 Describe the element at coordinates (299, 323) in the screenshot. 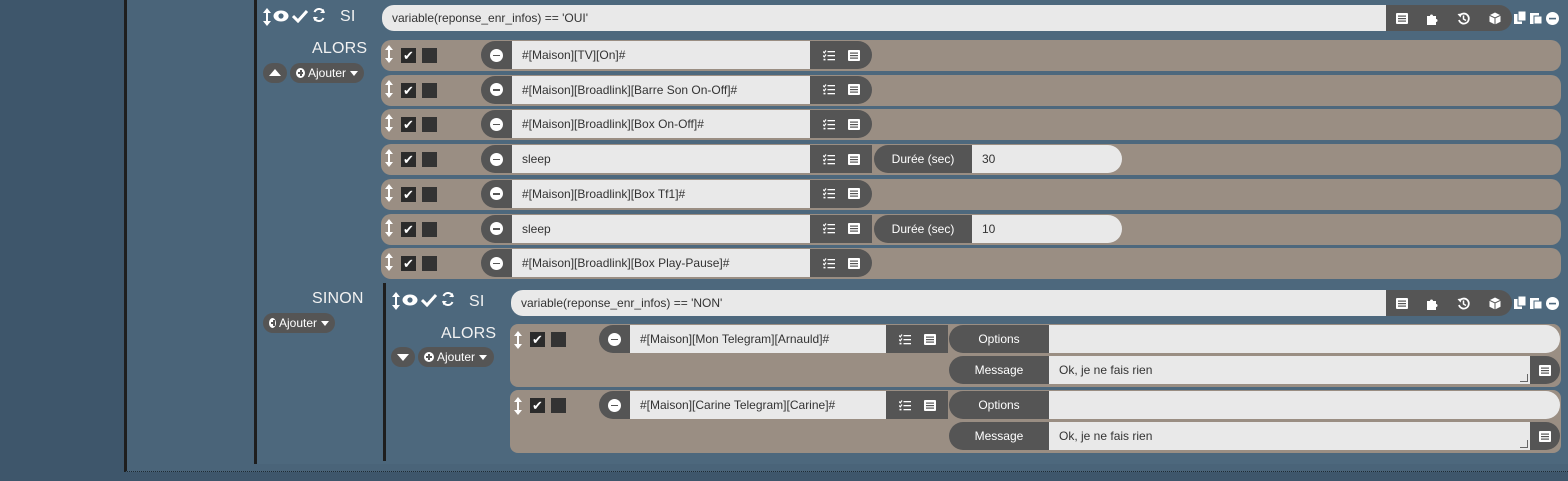

I see `sinon-add-button: Ajouter` at that location.